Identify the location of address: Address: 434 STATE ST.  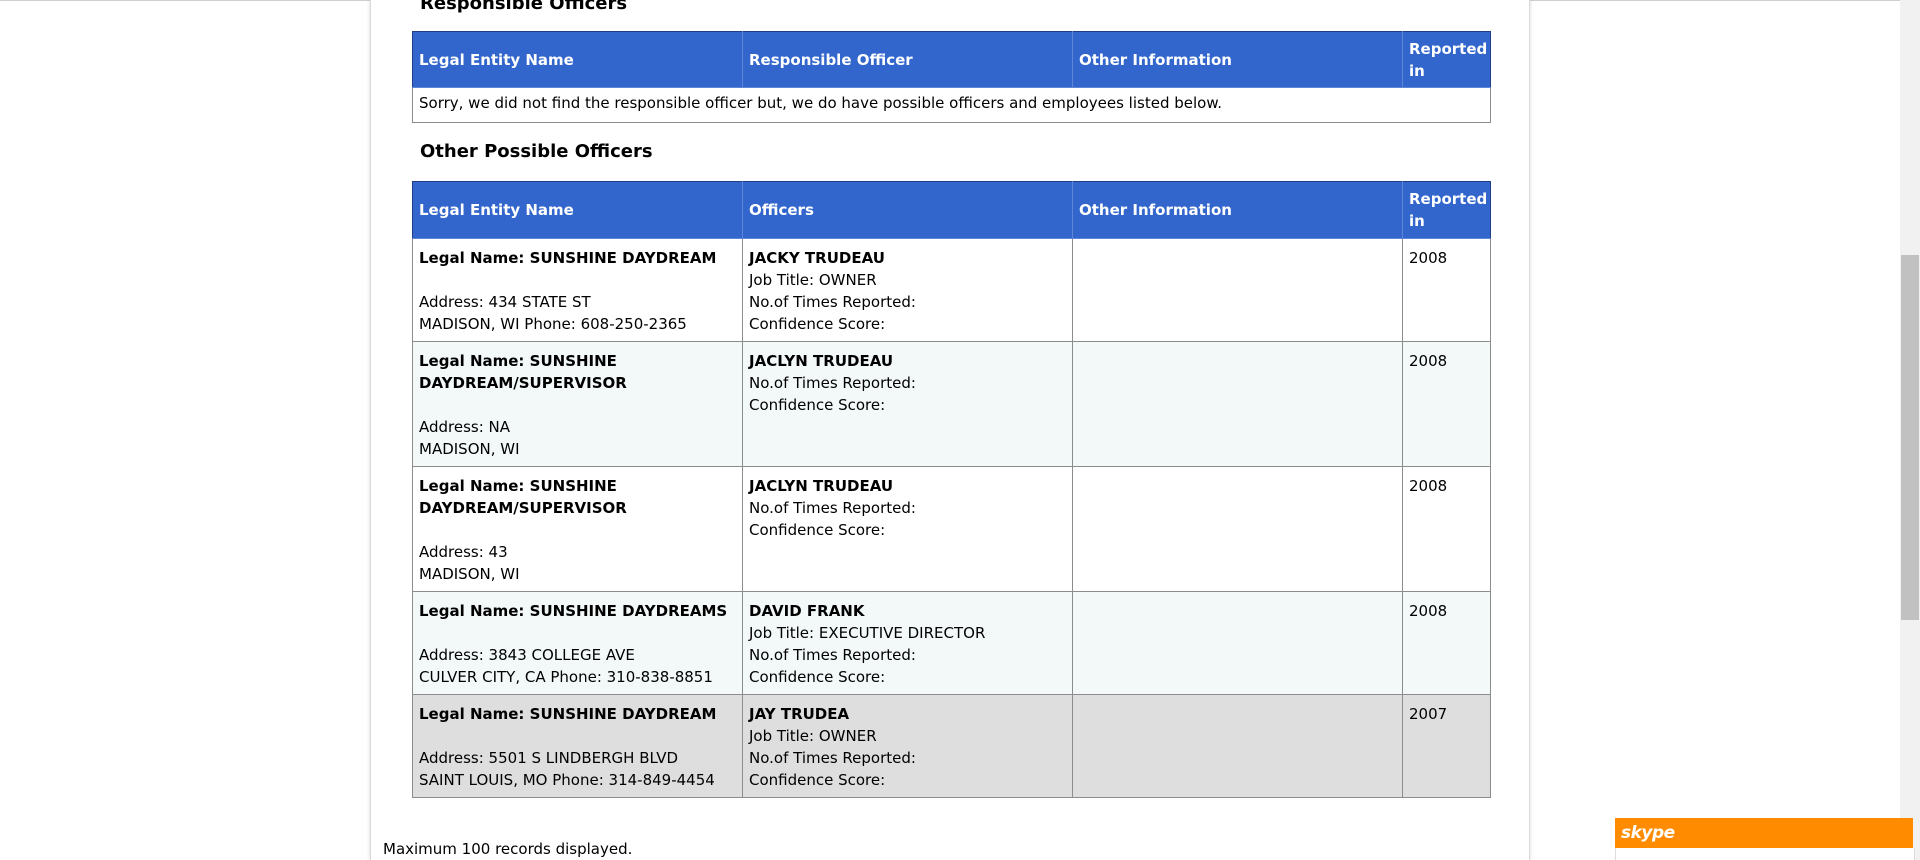
(505, 302).